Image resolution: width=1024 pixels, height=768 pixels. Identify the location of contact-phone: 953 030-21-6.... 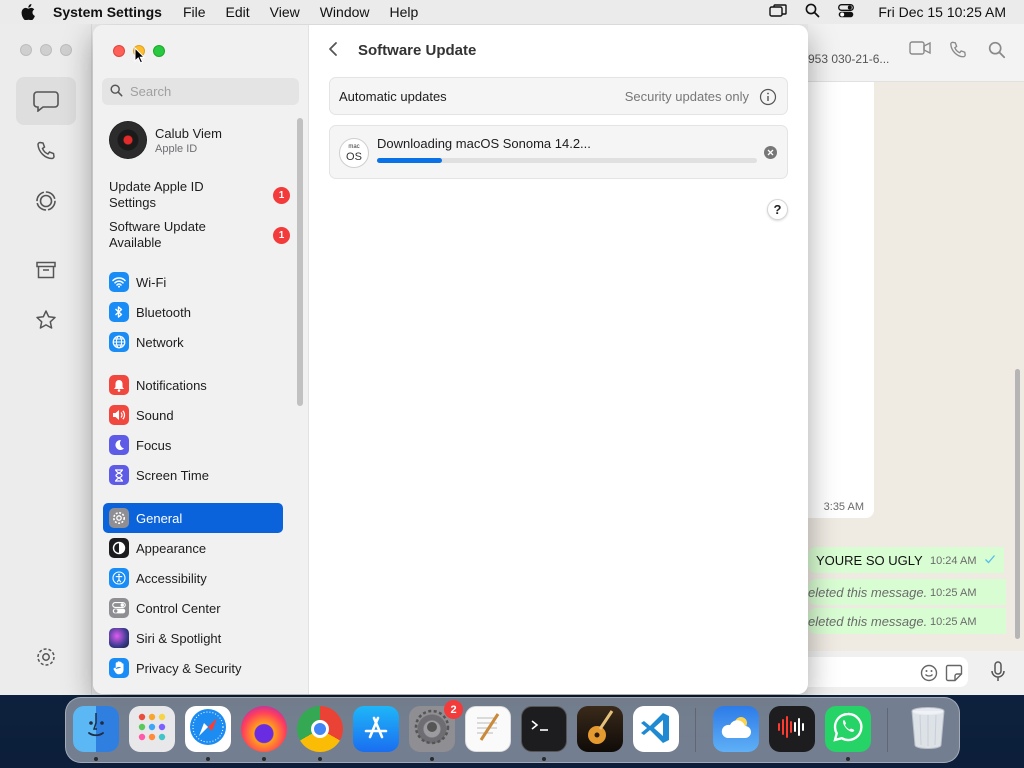
(848, 59).